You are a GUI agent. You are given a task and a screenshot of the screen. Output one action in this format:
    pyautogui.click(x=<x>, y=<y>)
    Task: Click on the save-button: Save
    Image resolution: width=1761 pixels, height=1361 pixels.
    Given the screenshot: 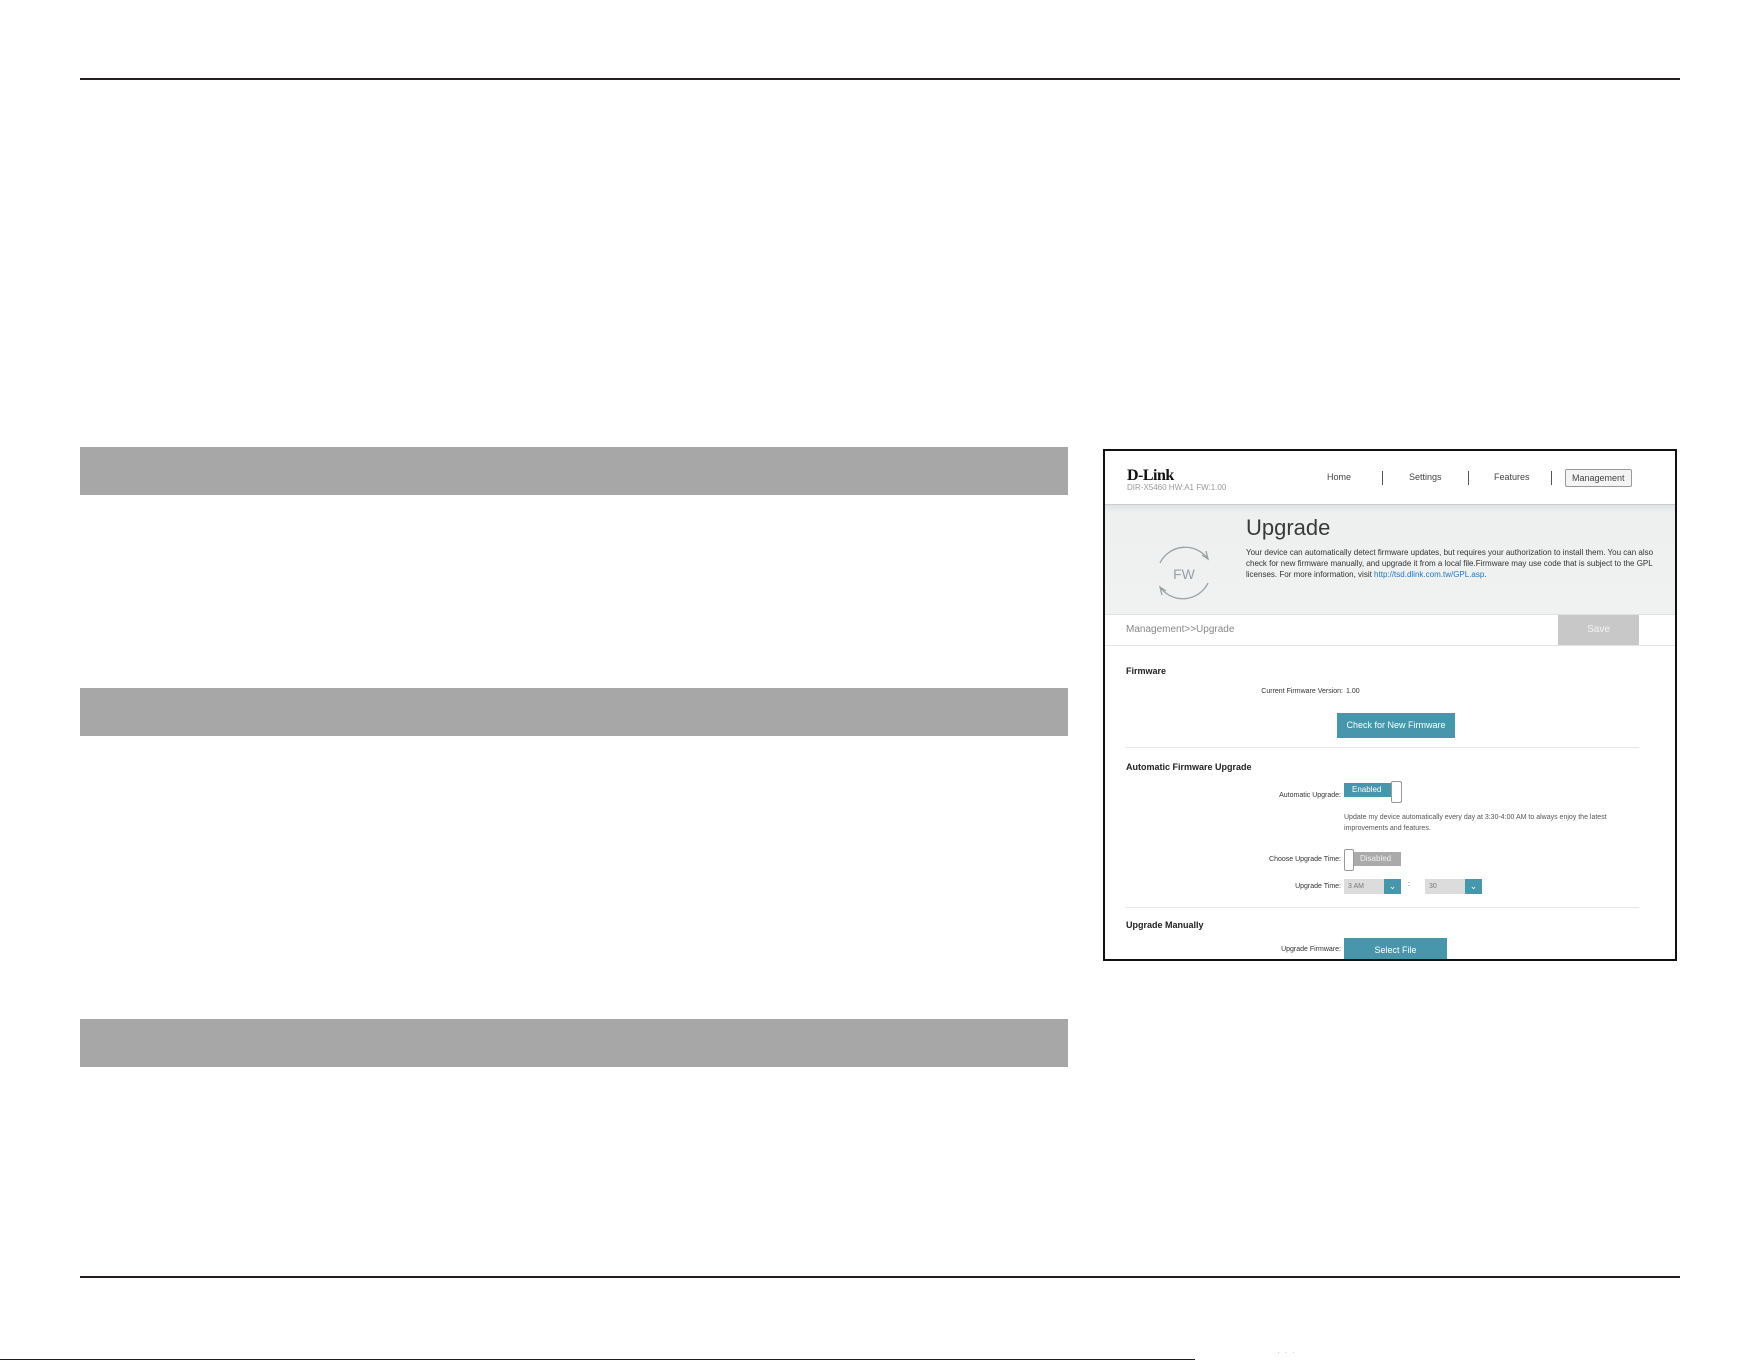 What is the action you would take?
    pyautogui.click(x=1598, y=630)
    